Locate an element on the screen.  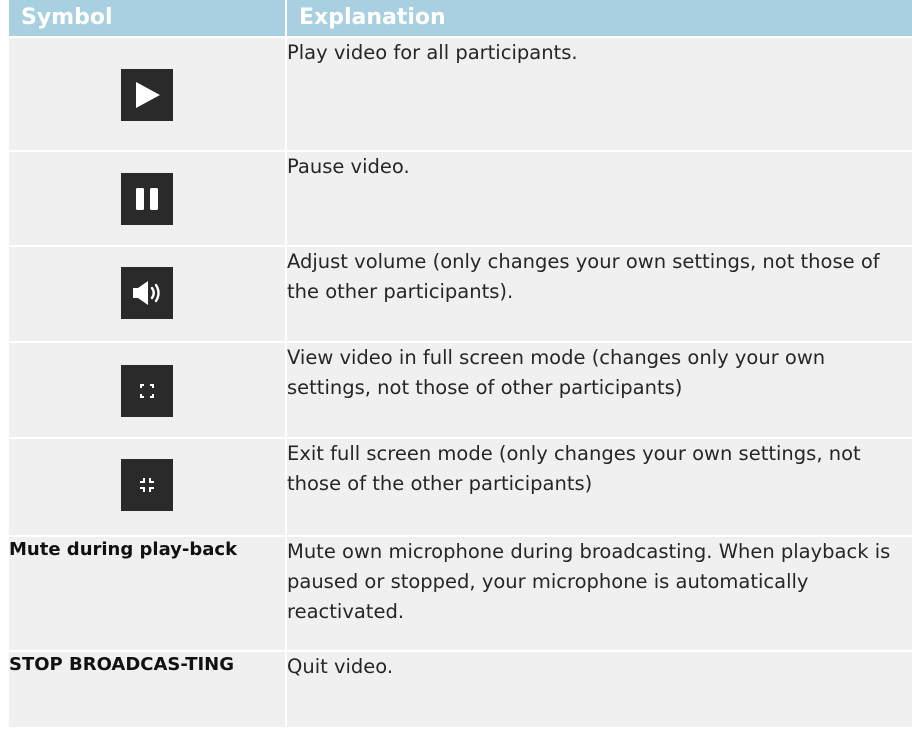
volume-icon is located at coordinates (146, 293).